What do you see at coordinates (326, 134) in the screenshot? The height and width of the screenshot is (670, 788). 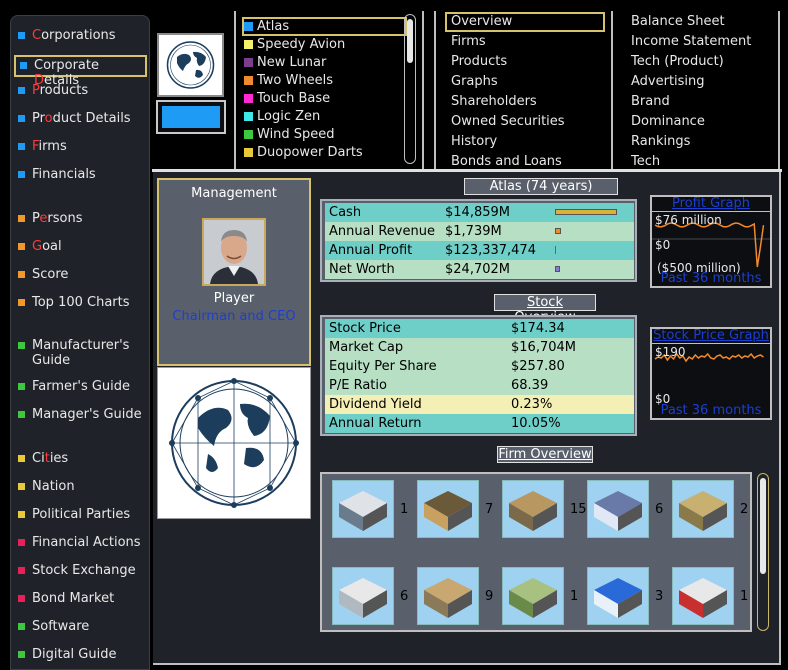 I see `corporation-item-6: Wind Speed` at bounding box center [326, 134].